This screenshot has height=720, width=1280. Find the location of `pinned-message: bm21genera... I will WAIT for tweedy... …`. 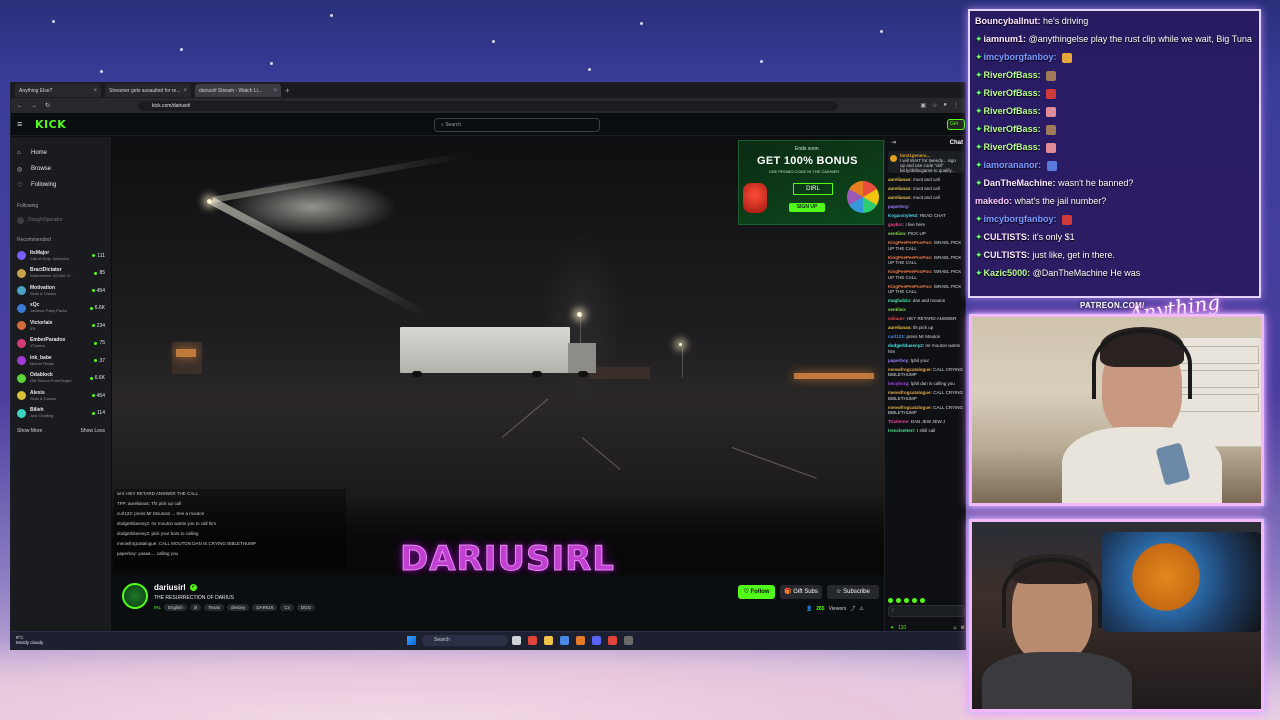

pinned-message: bm21genera... I will WAIT for tweedy... … is located at coordinates (926, 162).